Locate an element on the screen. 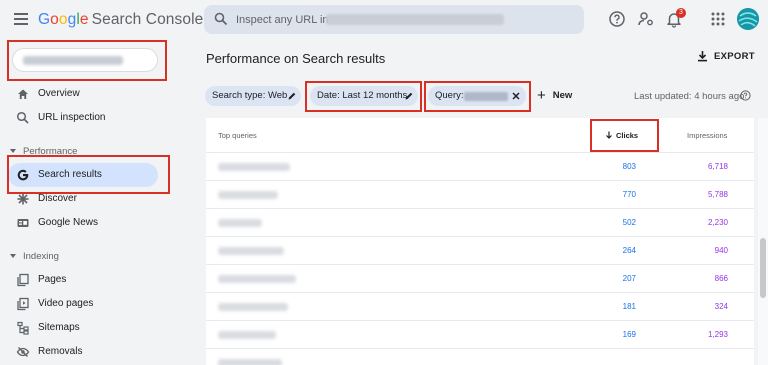 The height and width of the screenshot is (365, 768). url-inspection-search is located at coordinates (394, 19).